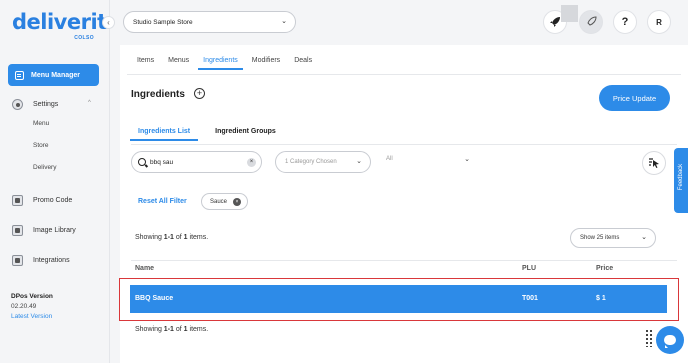  I want to click on chat-icon, so click(670, 341).